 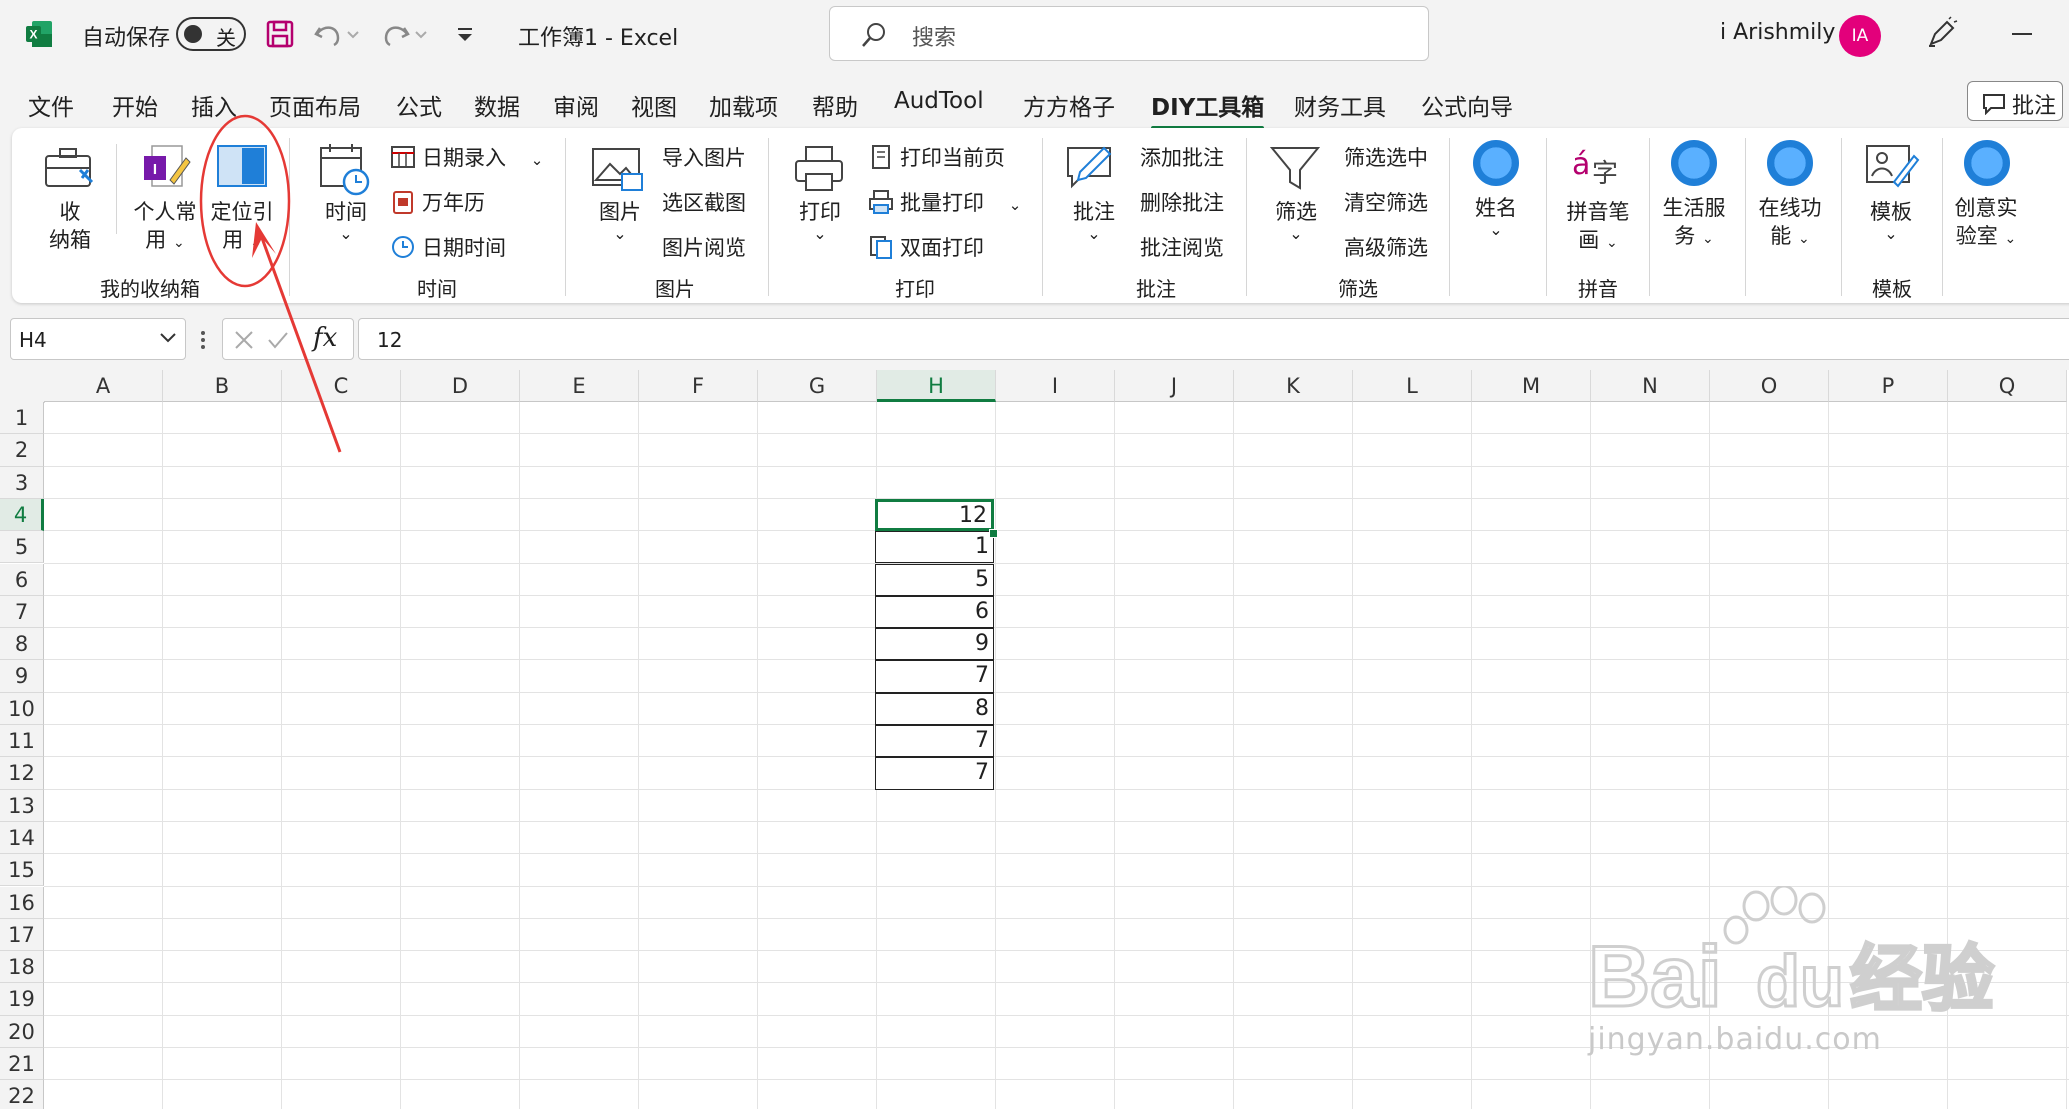 What do you see at coordinates (466, 157) in the screenshot?
I see `date-entry-button: 日期录入 ⌄` at bounding box center [466, 157].